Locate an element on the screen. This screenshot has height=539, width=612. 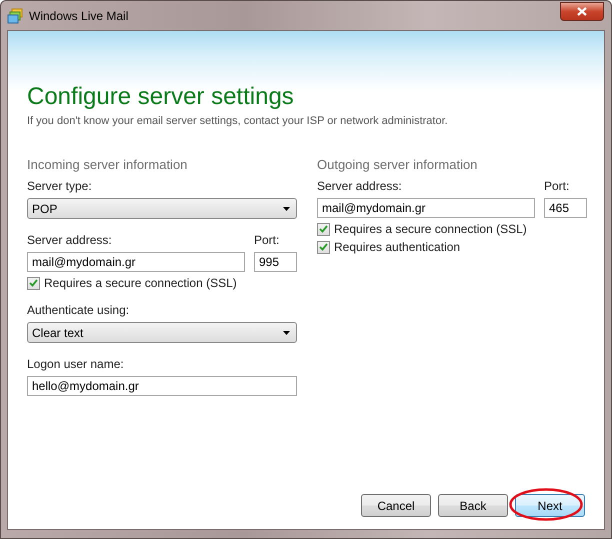
port-field: 465 is located at coordinates (565, 208).